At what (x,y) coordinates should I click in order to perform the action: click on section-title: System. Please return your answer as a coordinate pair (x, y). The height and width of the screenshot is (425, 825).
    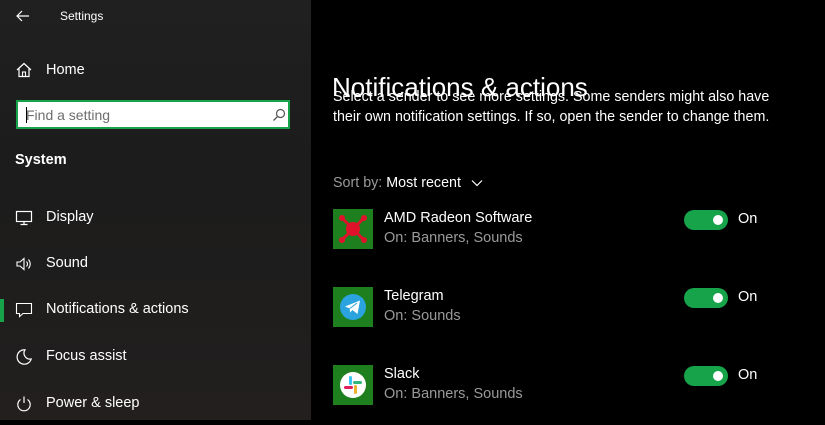
    Looking at the image, I should click on (41, 160).